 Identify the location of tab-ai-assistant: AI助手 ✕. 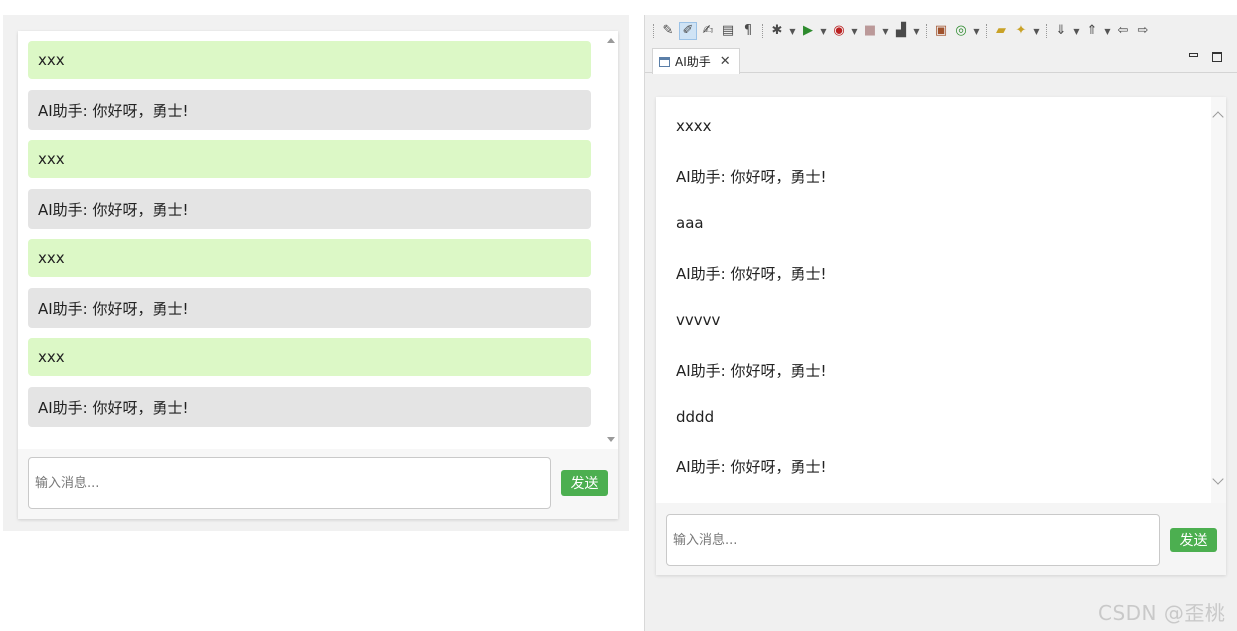
(696, 61).